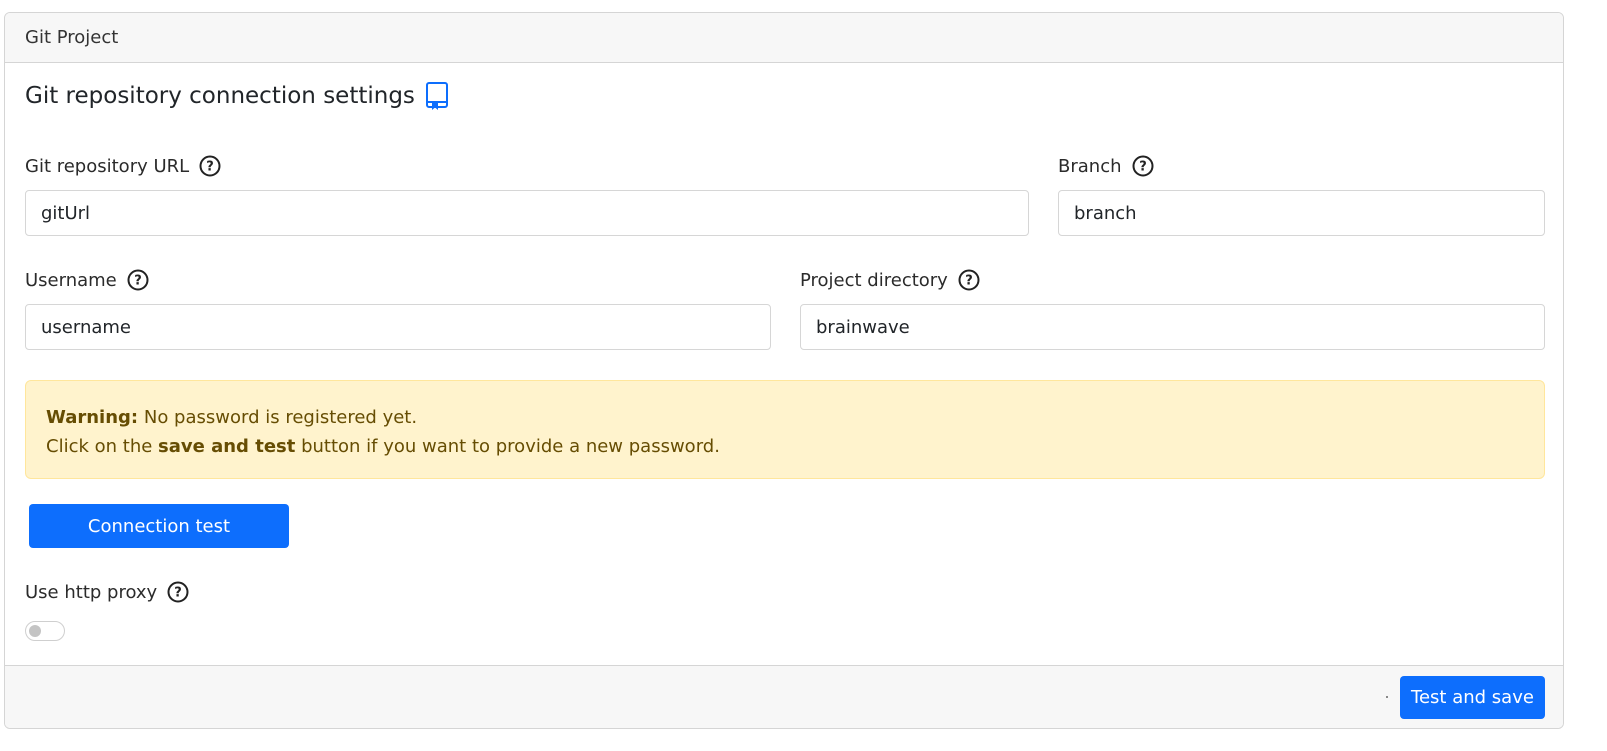  Describe the element at coordinates (1472, 697) in the screenshot. I see `test-and-save-button: Test and save` at that location.